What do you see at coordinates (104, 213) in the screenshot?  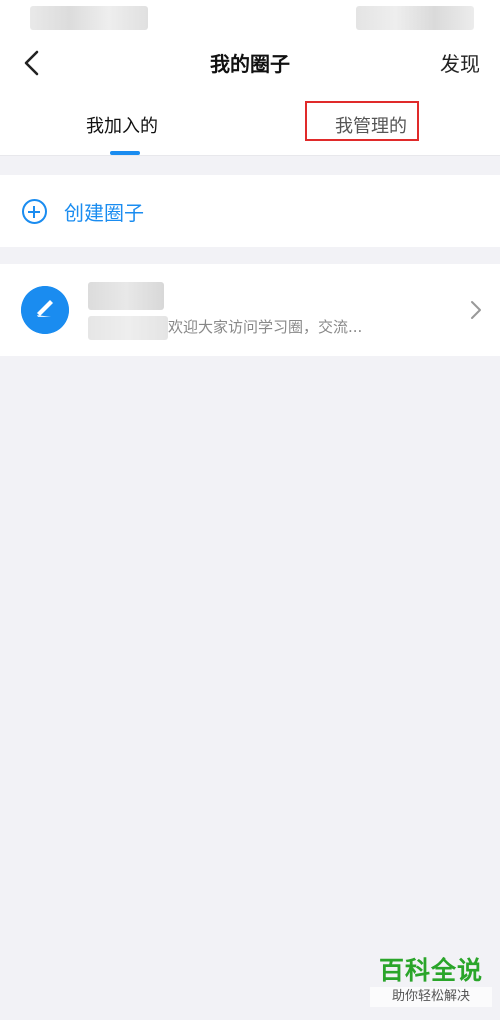 I see `create-circle-label: 创建圈子` at bounding box center [104, 213].